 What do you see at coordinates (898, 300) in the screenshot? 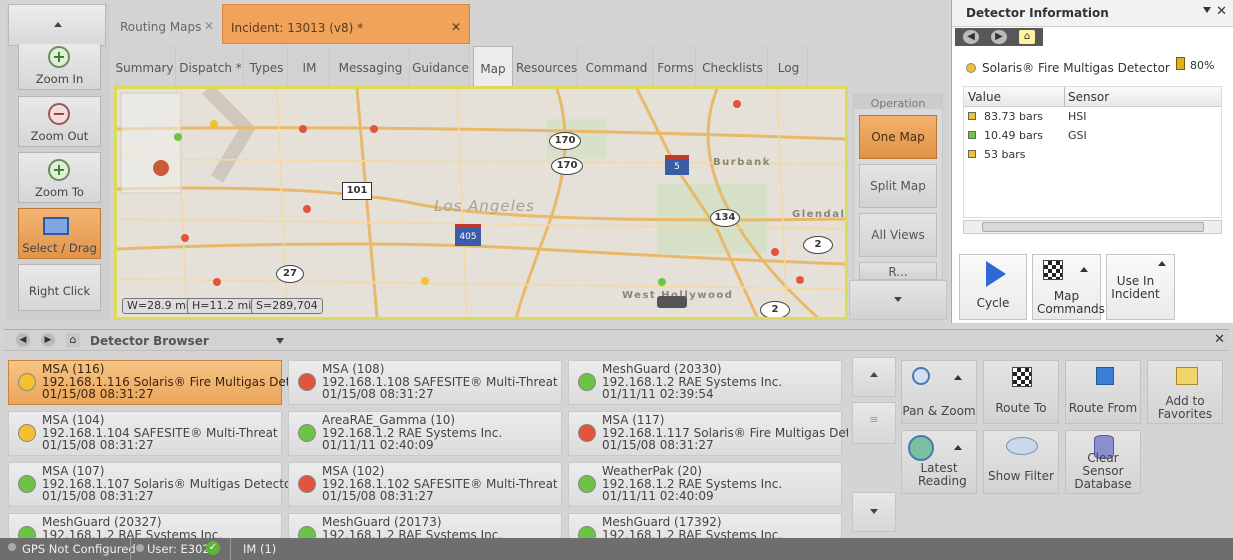
I see `operation-scroll-down` at bounding box center [898, 300].